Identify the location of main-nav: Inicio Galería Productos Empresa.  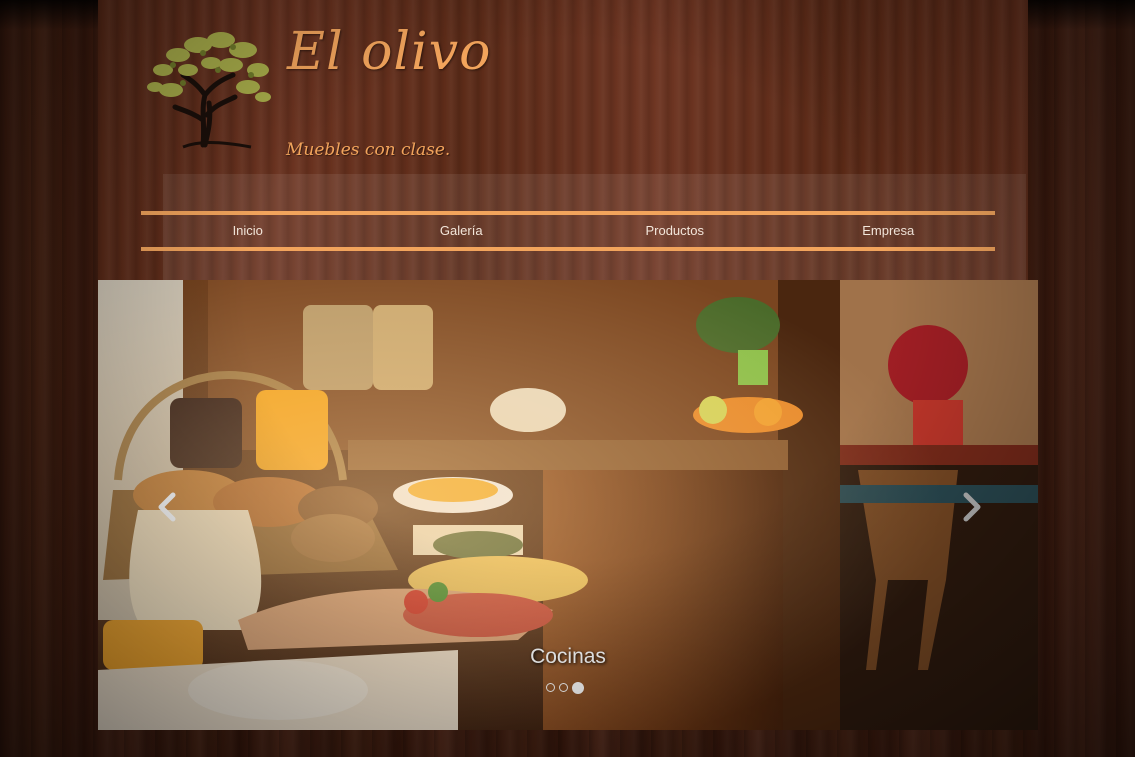
(568, 231).